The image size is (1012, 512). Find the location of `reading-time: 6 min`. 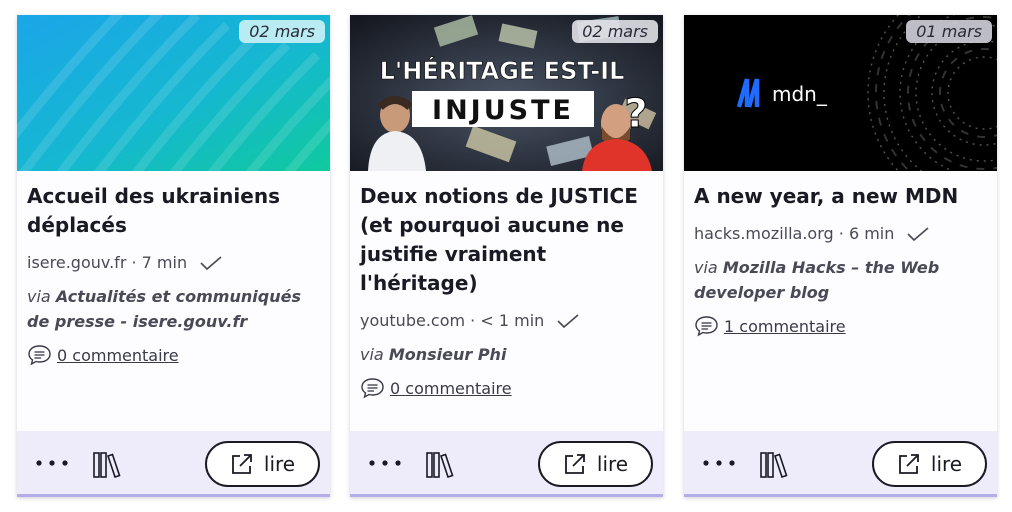

reading-time: 6 min is located at coordinates (871, 233).